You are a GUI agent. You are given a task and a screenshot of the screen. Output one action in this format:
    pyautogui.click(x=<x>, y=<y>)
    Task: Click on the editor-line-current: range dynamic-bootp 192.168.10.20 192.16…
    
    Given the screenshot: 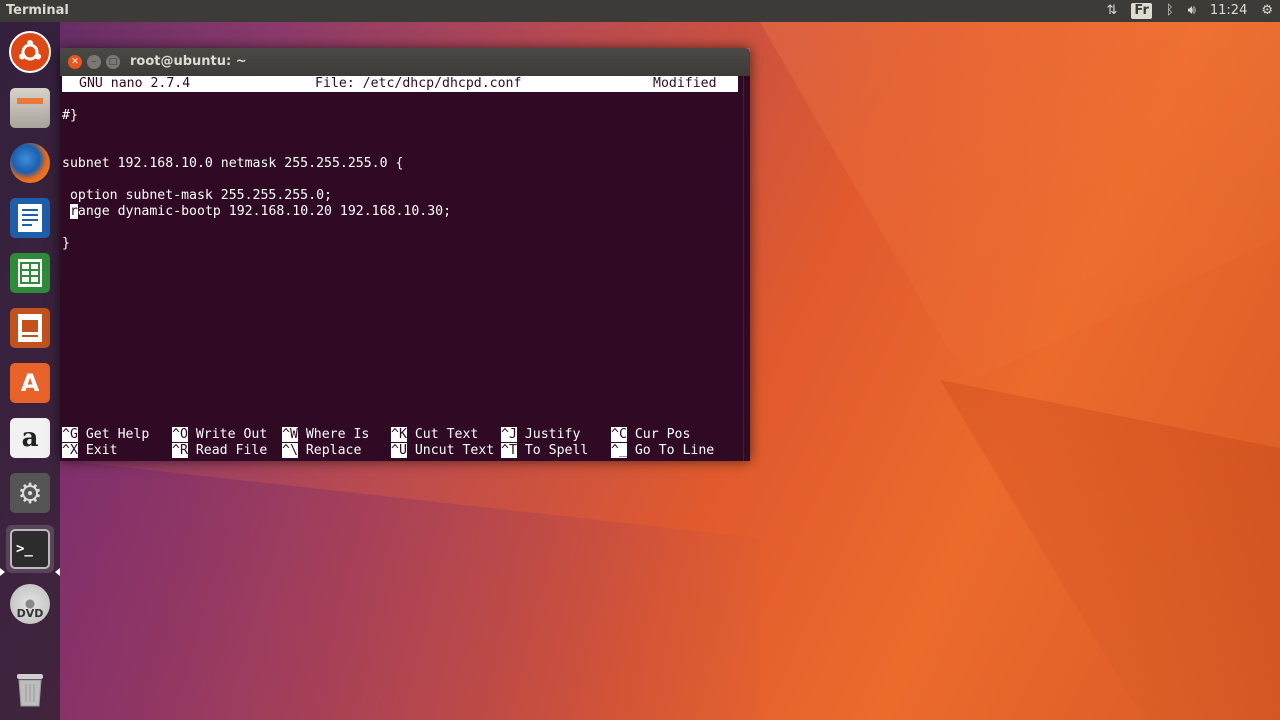 What is the action you would take?
    pyautogui.click(x=256, y=212)
    